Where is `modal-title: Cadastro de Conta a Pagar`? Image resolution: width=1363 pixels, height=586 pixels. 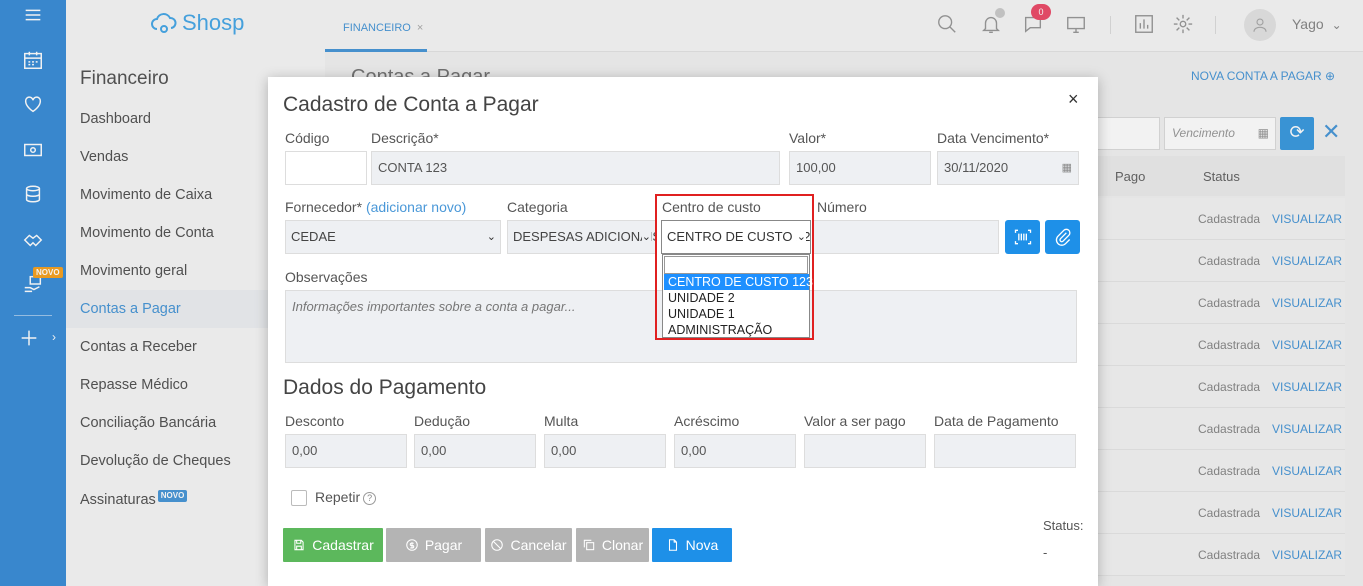
modal-title: Cadastro de Conta a Pagar is located at coordinates (411, 104).